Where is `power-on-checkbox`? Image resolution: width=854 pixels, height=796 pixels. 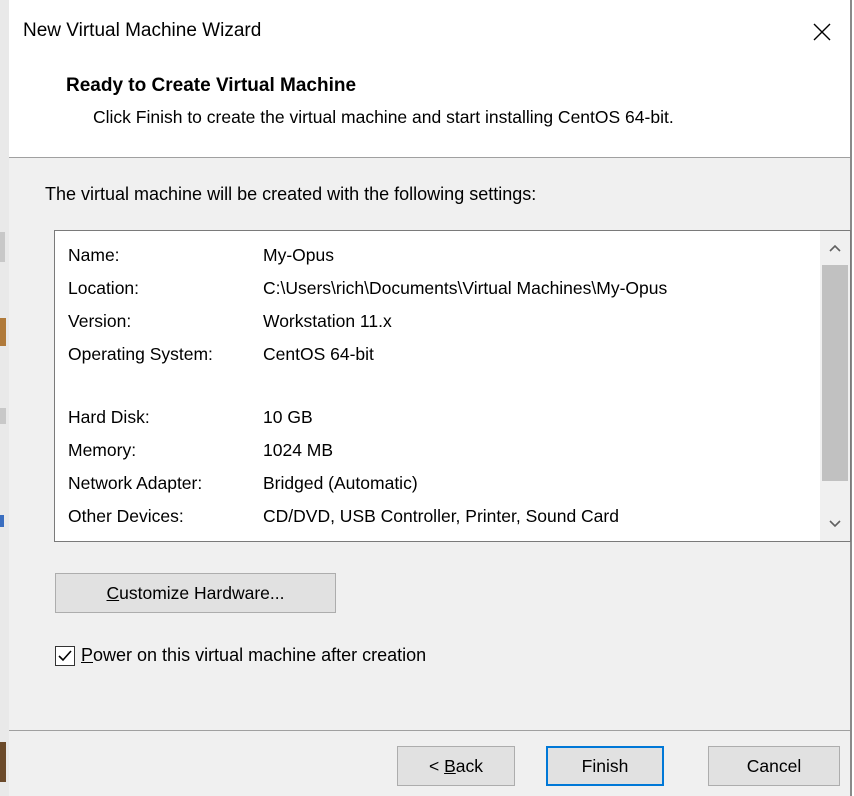
power-on-checkbox is located at coordinates (65, 655).